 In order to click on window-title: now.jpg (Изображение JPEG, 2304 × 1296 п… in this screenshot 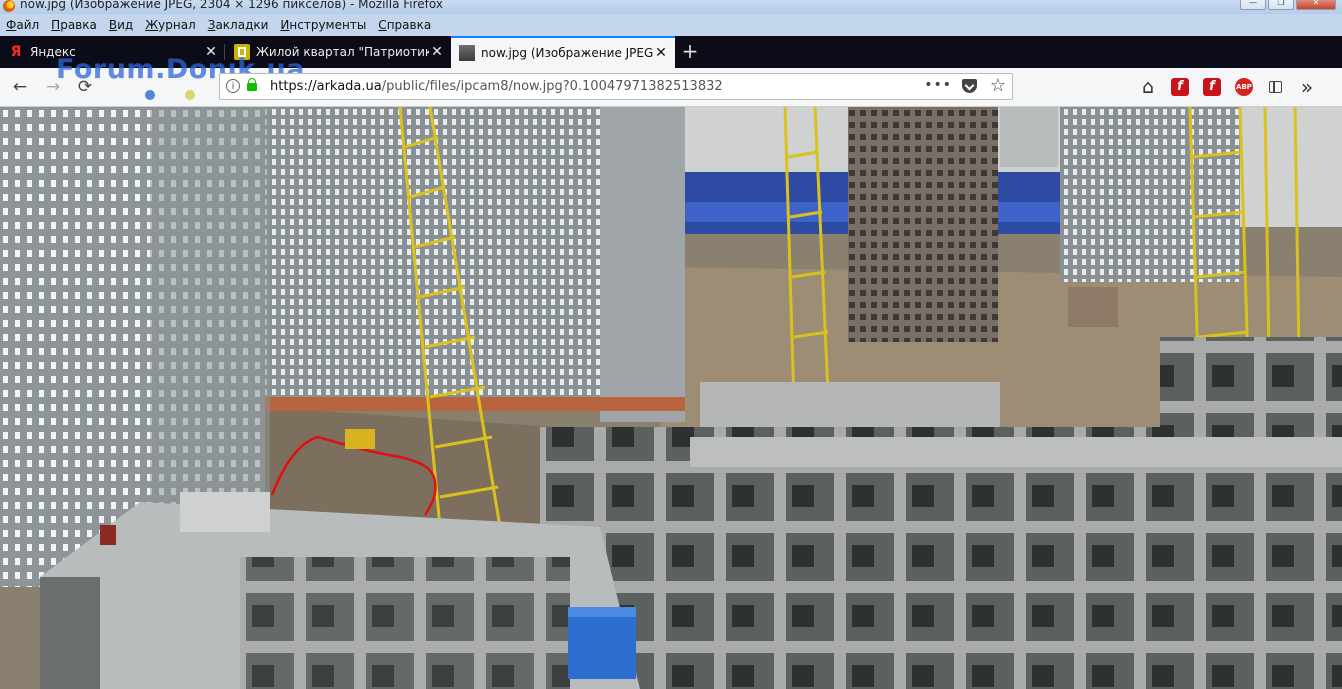, I will do `click(231, 5)`.